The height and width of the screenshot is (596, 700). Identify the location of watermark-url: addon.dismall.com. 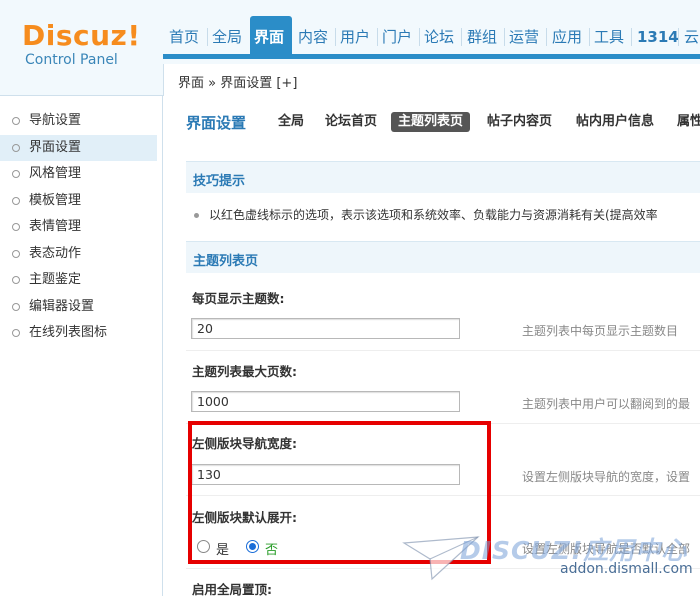
(626, 569).